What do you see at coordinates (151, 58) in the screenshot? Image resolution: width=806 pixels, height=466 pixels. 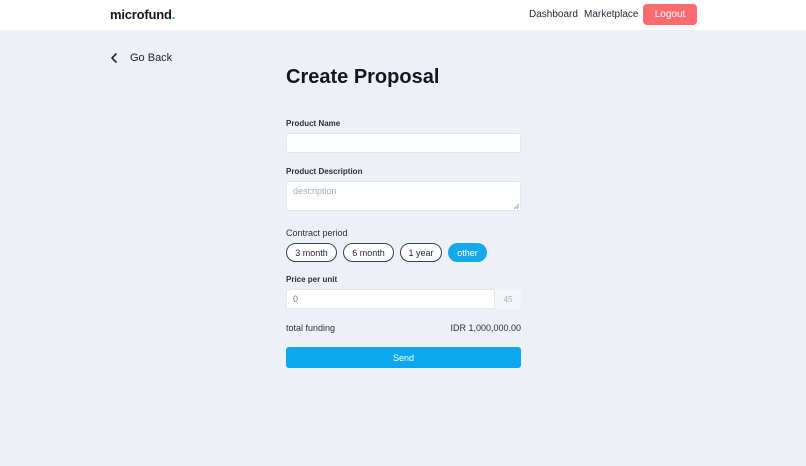 I see `go-back-label: Go Back` at bounding box center [151, 58].